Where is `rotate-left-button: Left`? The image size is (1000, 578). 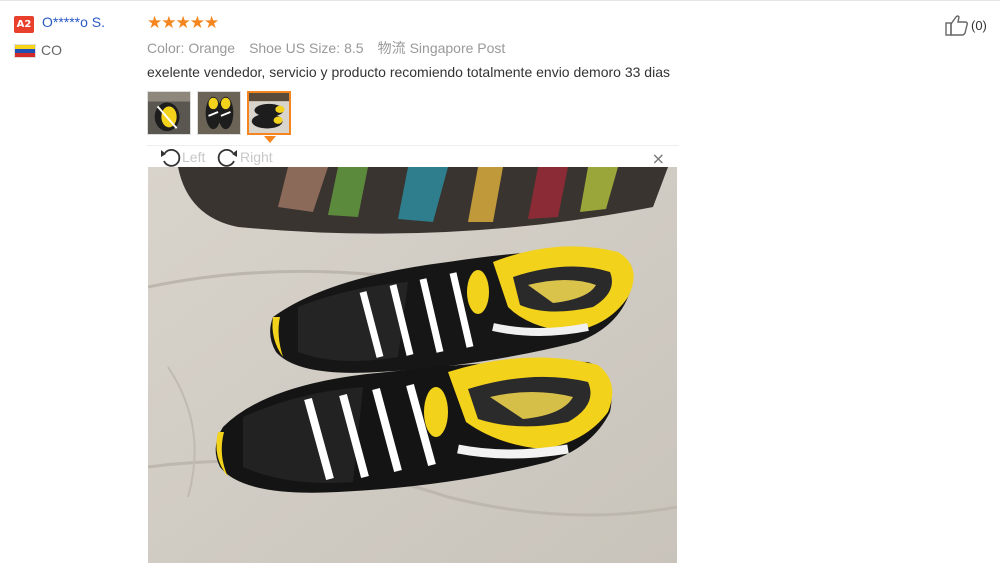 rotate-left-button: Left is located at coordinates (182, 157).